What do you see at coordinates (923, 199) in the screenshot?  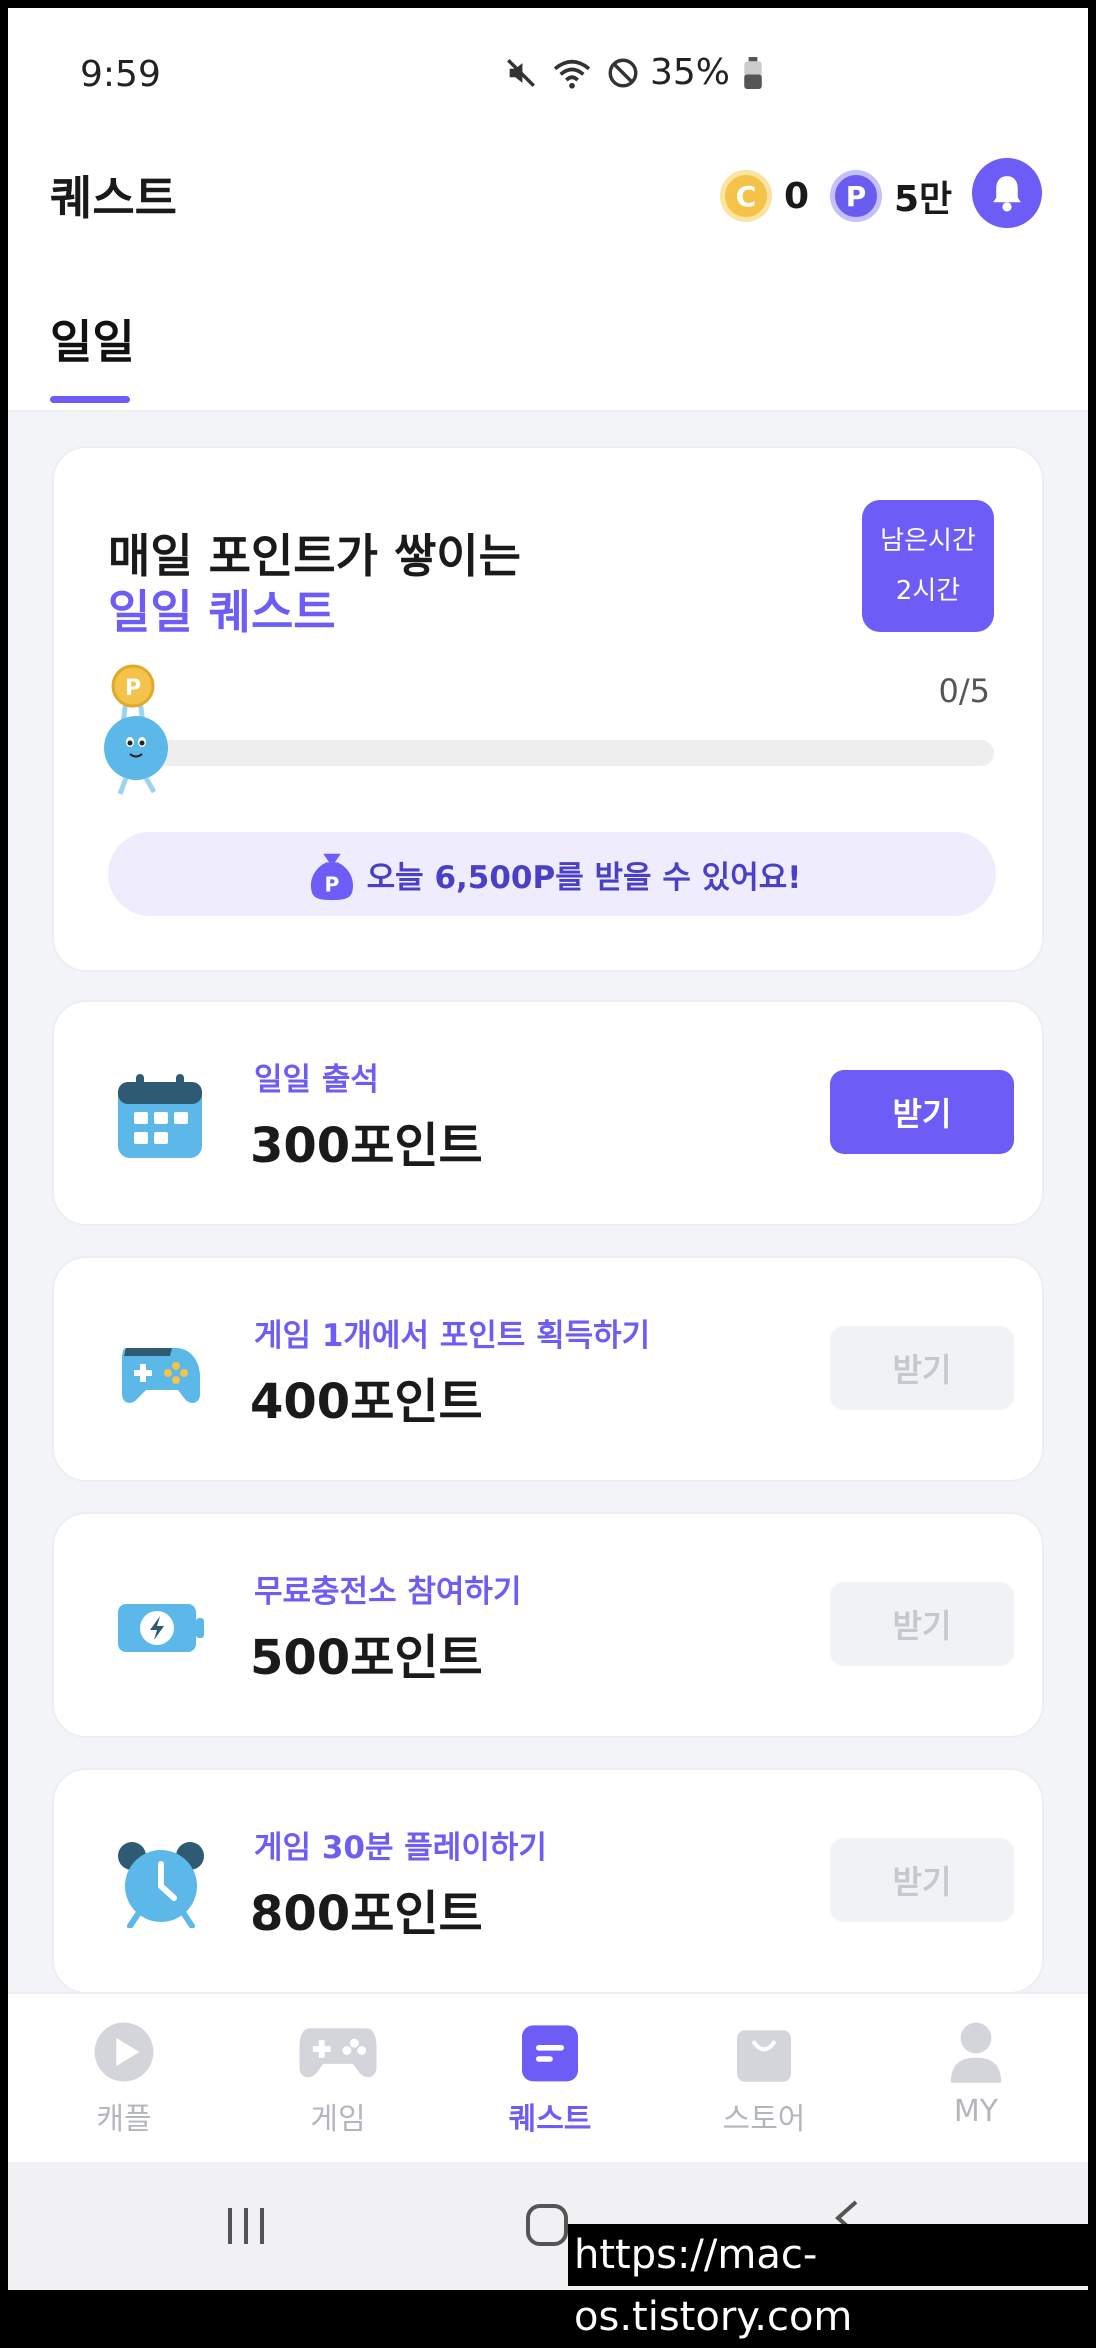 I see `point-value: 5만` at bounding box center [923, 199].